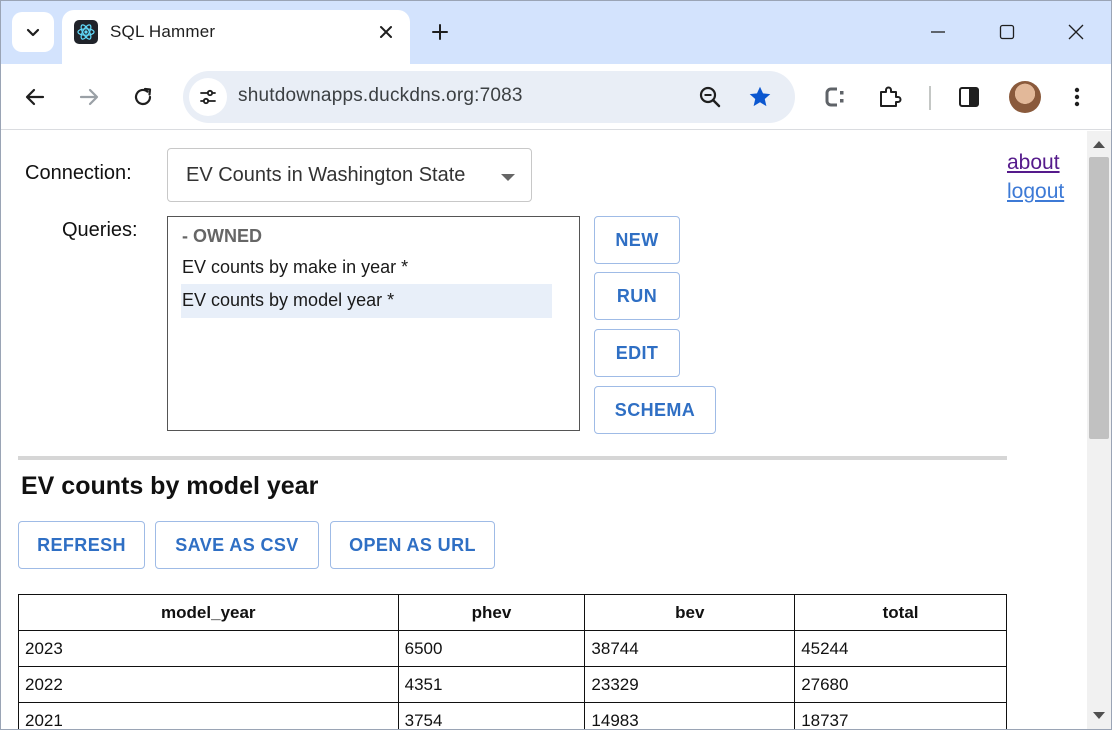 The height and width of the screenshot is (730, 1112). What do you see at coordinates (491, 612) in the screenshot?
I see `column-header-phev: phev` at bounding box center [491, 612].